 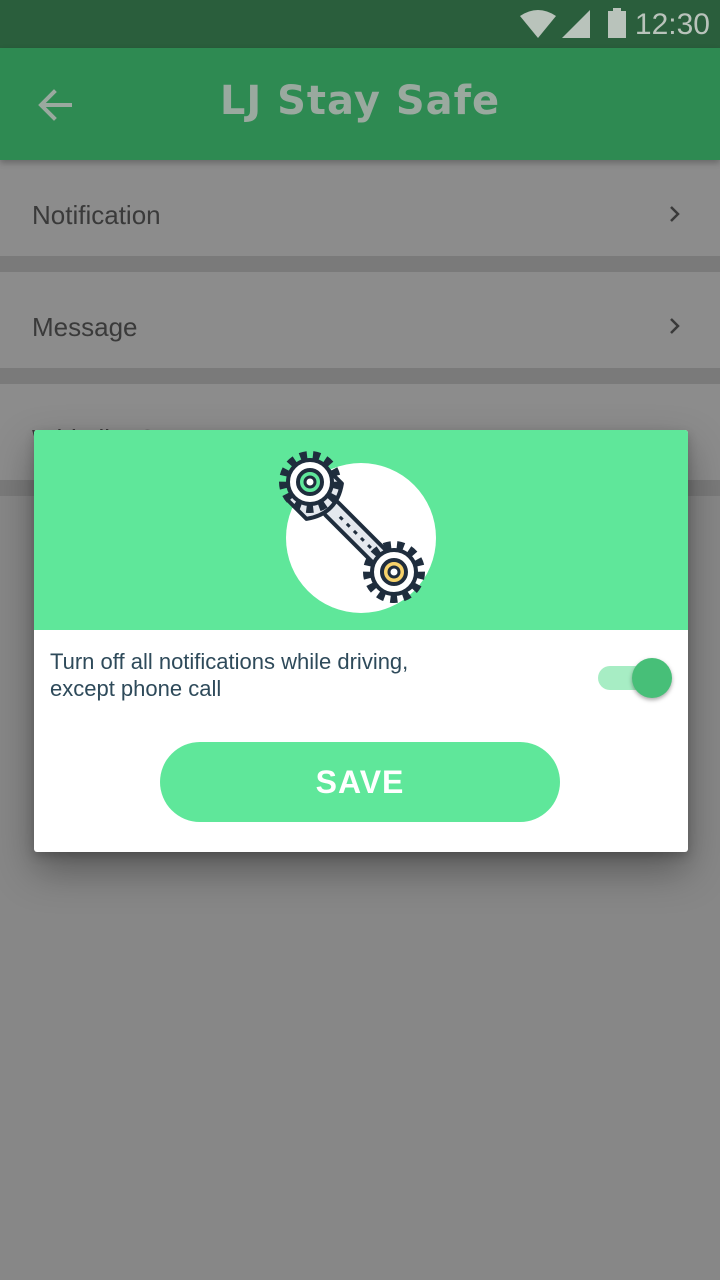 I want to click on driving-notification-toggle, so click(x=635, y=678).